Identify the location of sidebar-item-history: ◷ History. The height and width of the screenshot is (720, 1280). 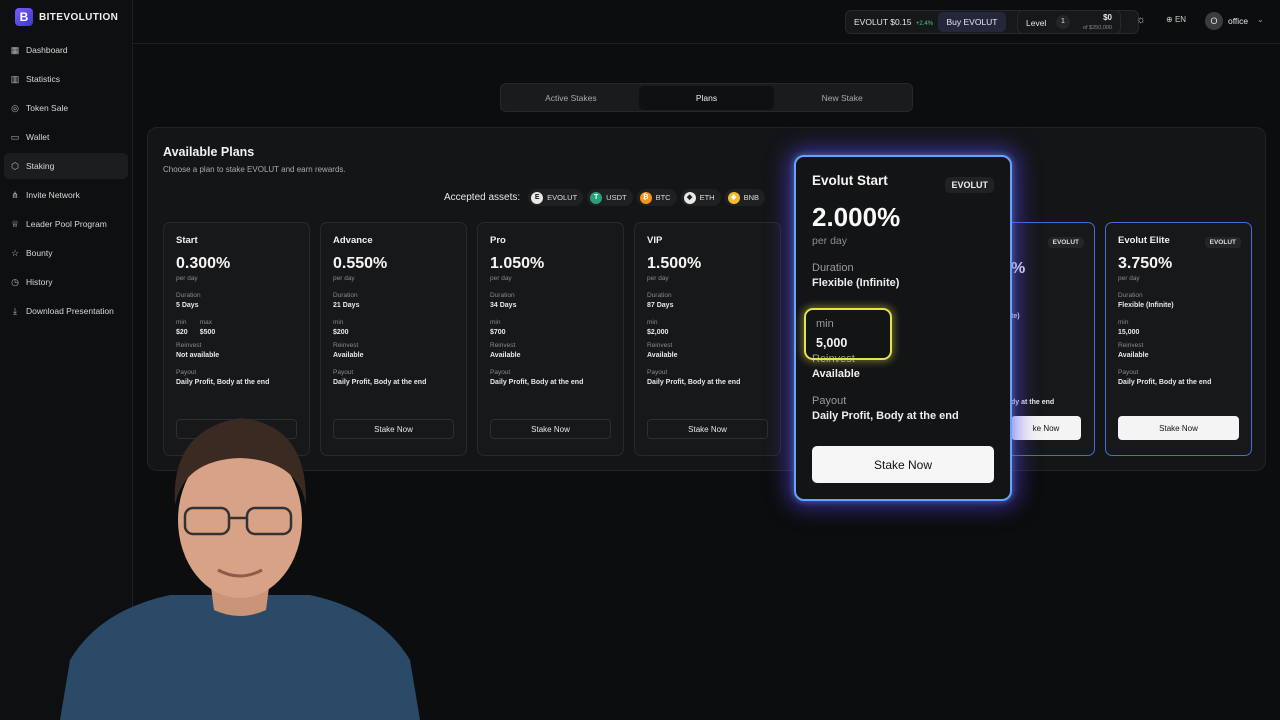
(66, 282).